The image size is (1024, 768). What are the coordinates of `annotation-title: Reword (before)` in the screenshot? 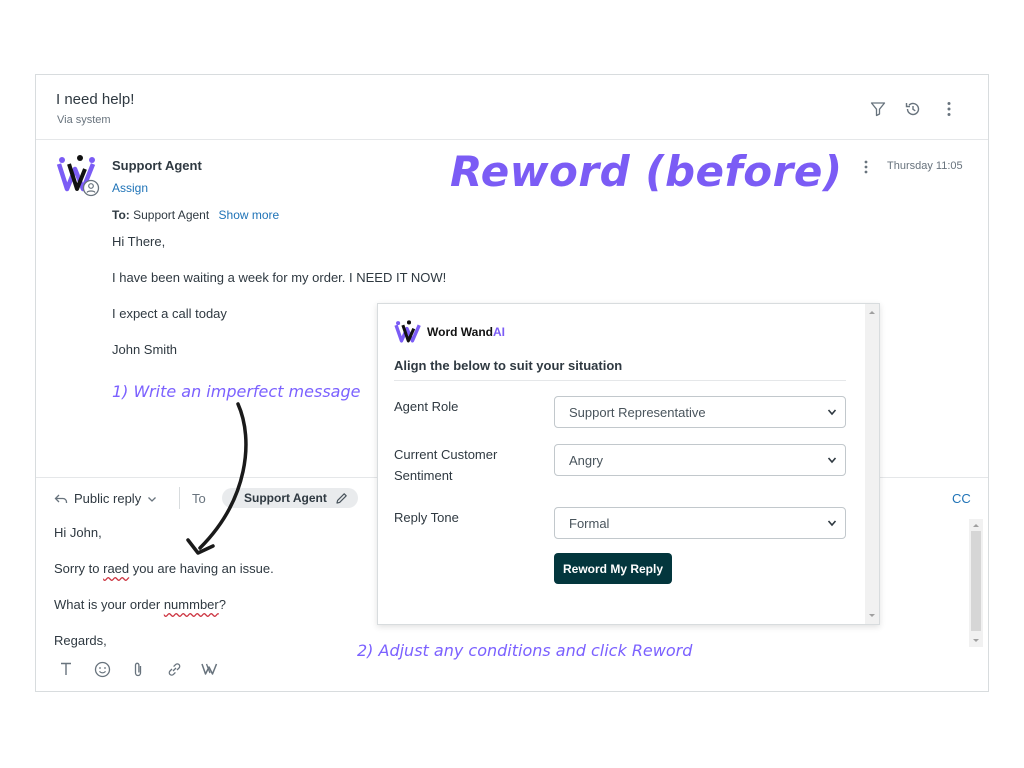 It's located at (646, 171).